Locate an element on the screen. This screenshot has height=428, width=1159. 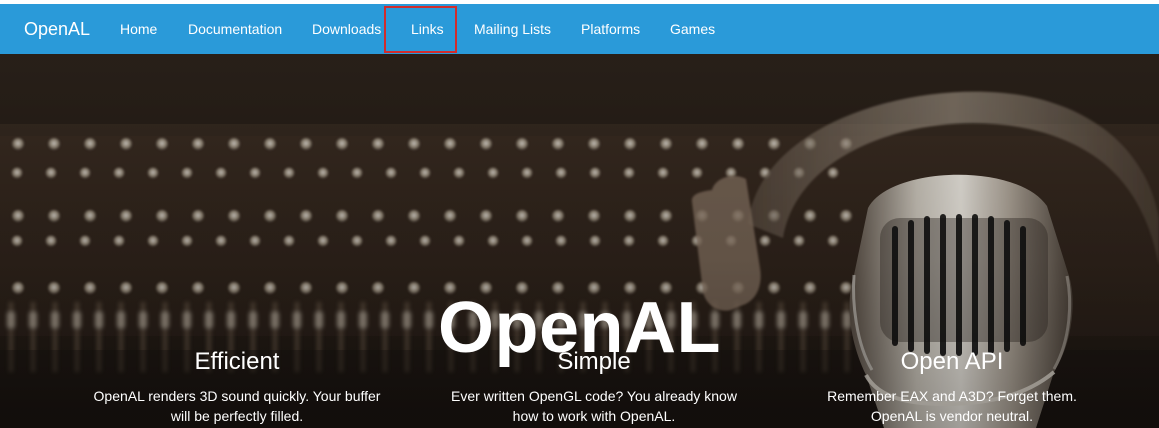
links-highlight-box is located at coordinates (420, 29).